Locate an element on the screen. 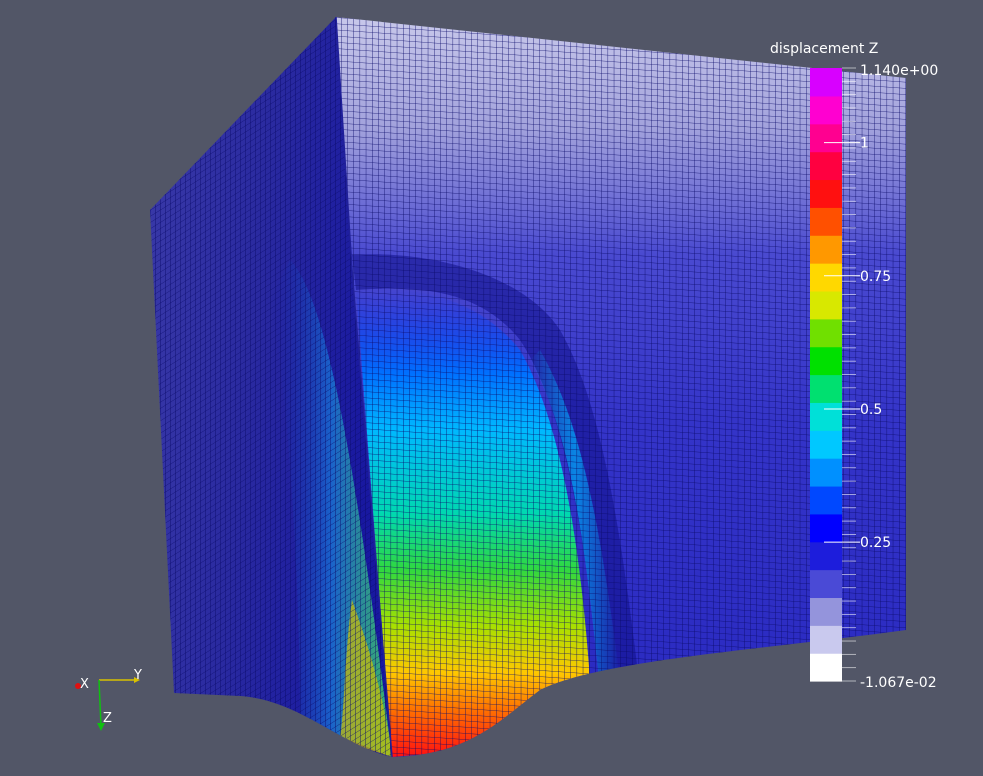  colorbar-title: displacement Z is located at coordinates (824, 49).